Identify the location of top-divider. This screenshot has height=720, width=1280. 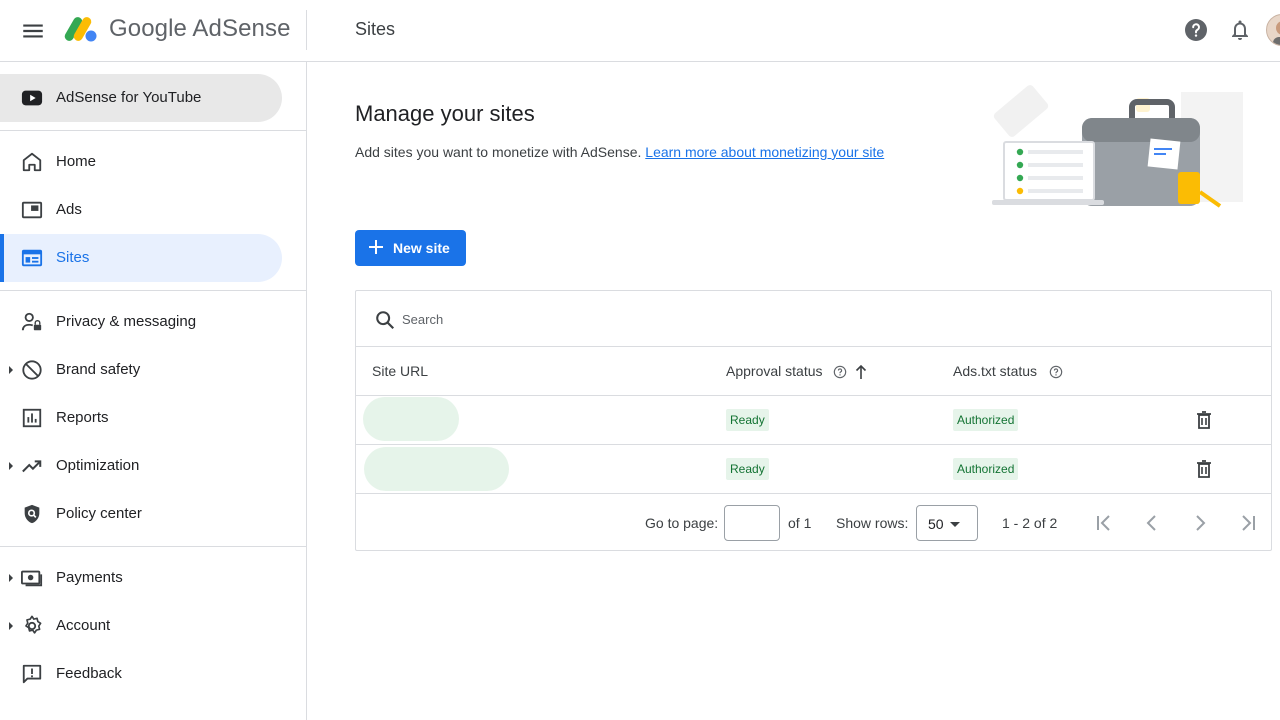
(306, 30).